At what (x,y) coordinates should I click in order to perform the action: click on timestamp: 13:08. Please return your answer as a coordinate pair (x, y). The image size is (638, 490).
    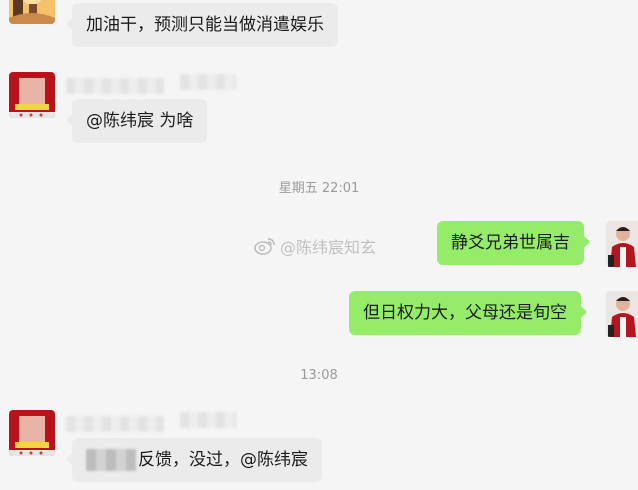
    Looking at the image, I should click on (319, 375).